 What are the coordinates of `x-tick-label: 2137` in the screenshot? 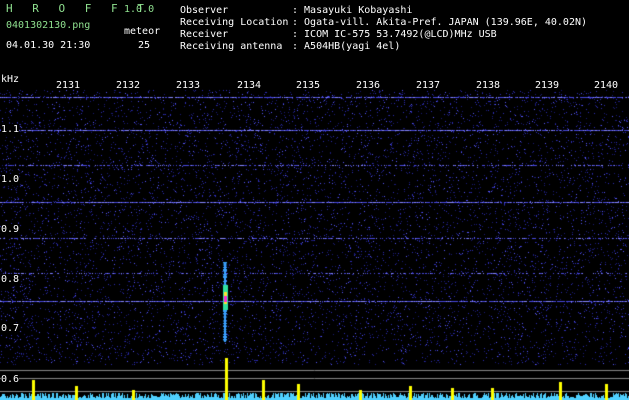 It's located at (428, 85).